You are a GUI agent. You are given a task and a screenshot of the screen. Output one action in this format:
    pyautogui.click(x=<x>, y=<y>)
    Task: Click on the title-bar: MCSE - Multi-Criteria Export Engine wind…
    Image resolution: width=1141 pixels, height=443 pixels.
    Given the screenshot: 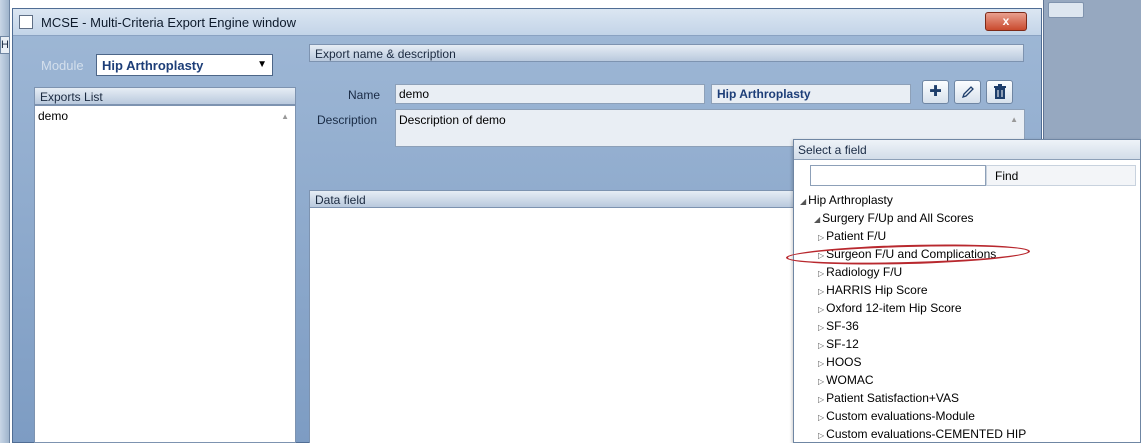 What is the action you would take?
    pyautogui.click(x=527, y=22)
    